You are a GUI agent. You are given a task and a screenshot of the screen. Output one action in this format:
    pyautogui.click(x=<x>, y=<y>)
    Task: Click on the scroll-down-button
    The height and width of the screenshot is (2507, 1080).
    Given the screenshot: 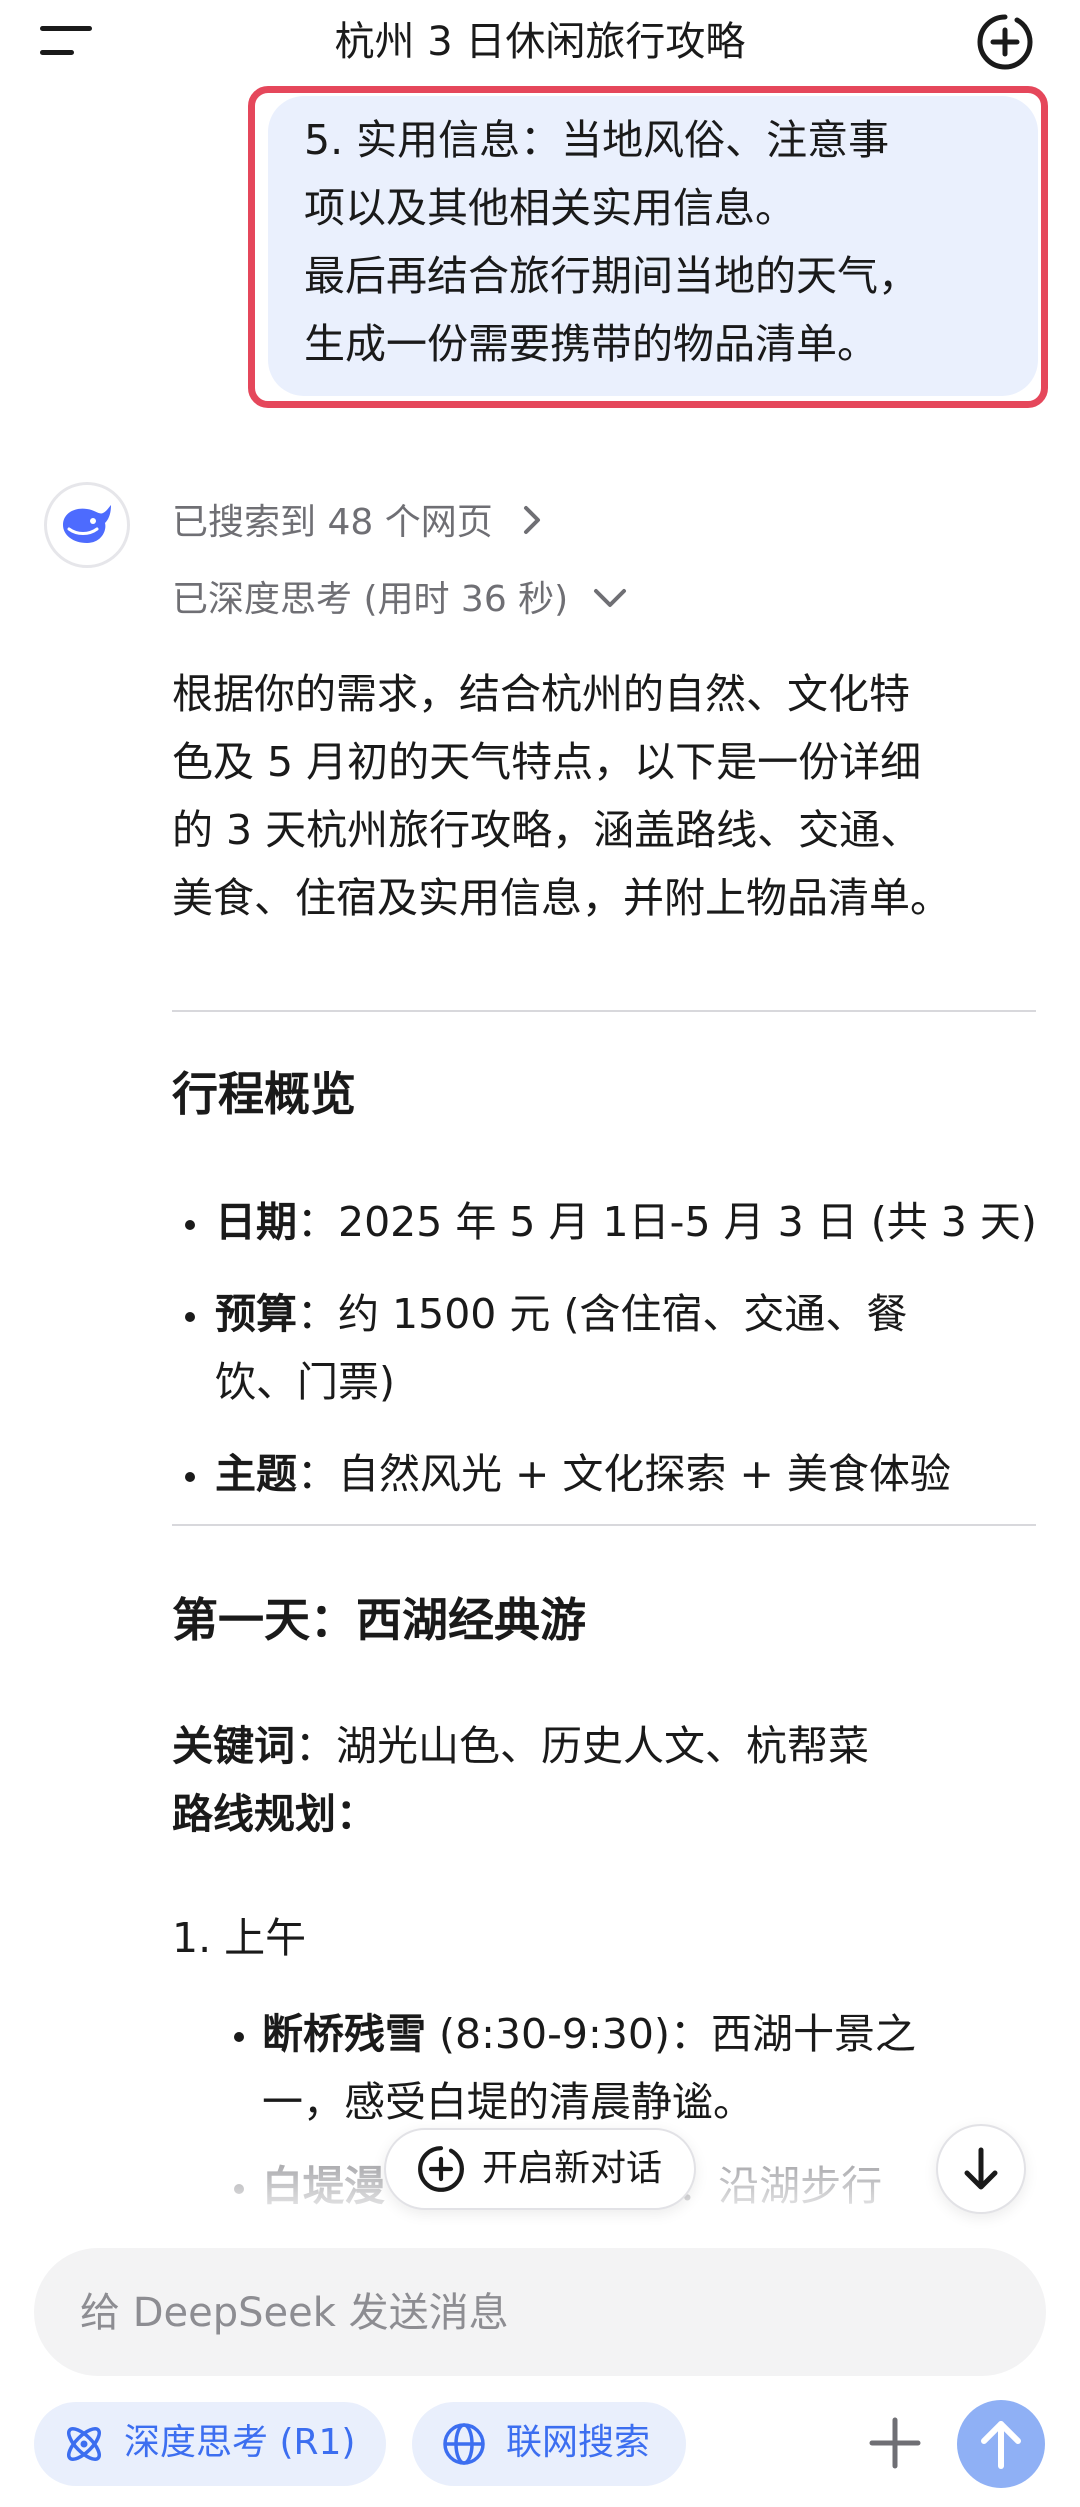 What is the action you would take?
    pyautogui.click(x=981, y=2169)
    